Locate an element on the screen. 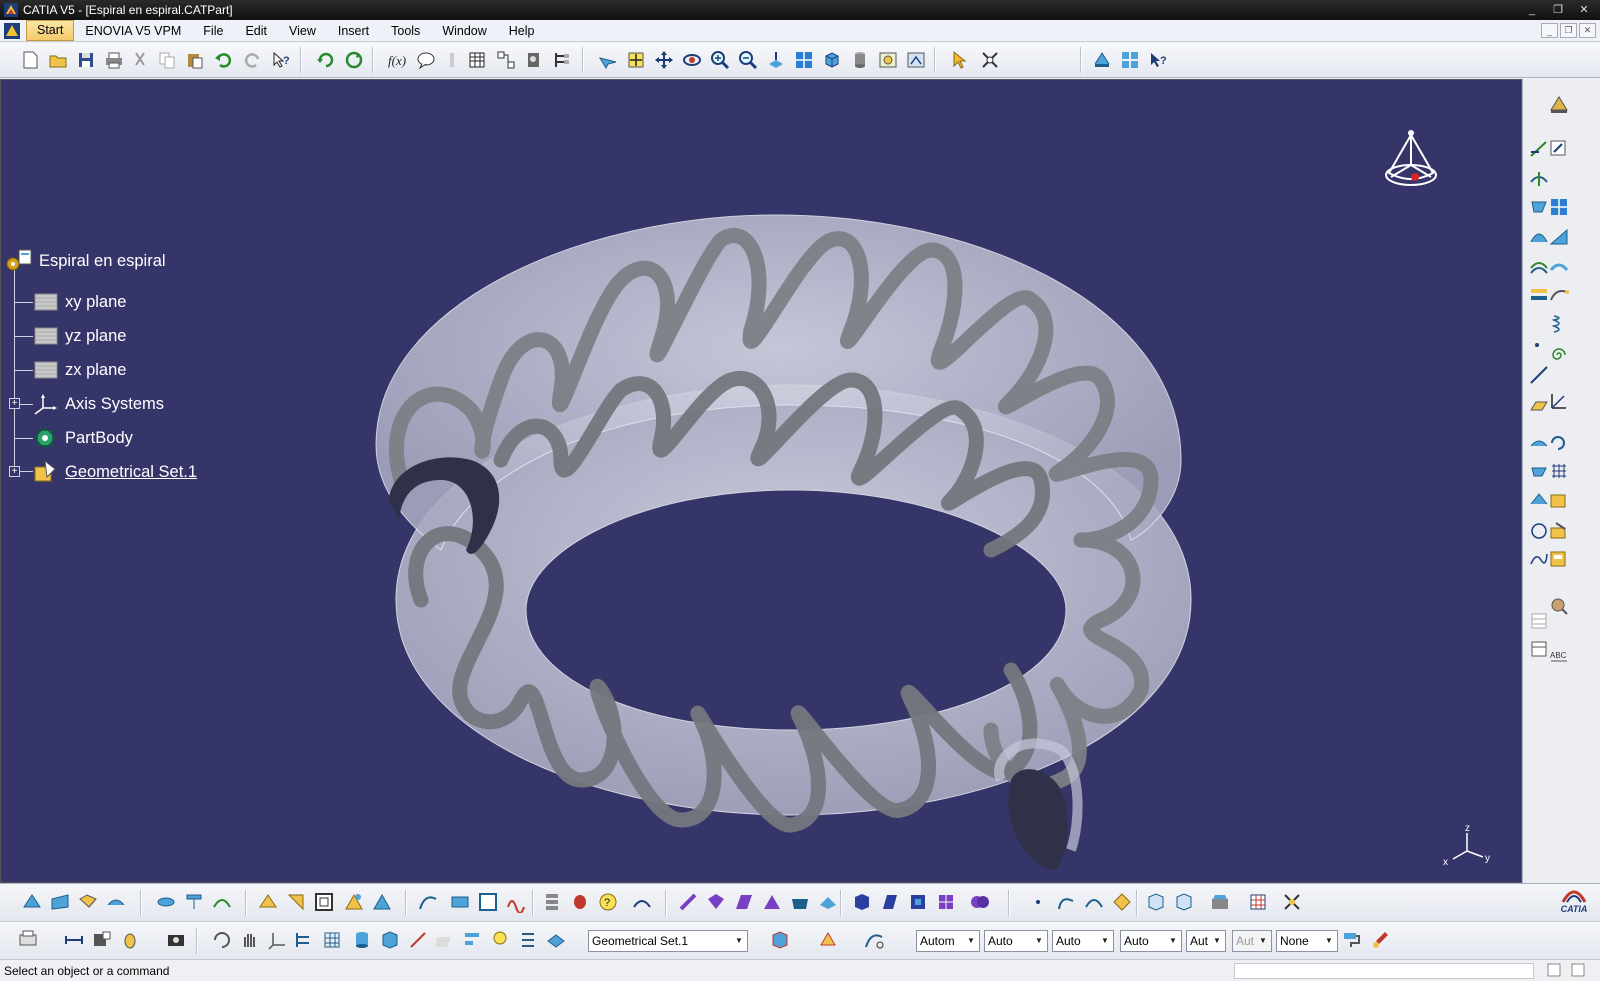  view-right-icon is located at coordinates (1184, 902).